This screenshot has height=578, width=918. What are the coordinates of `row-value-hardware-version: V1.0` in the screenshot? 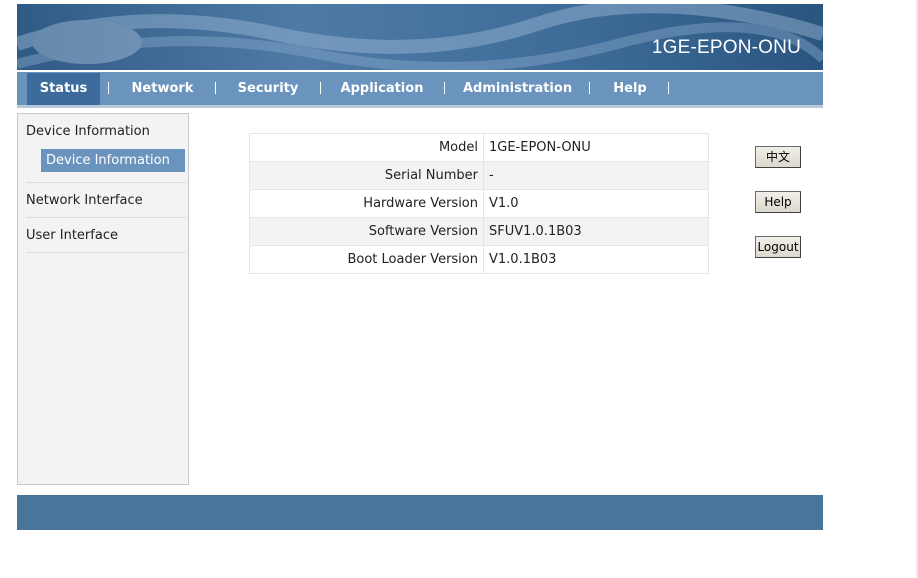 It's located at (596, 203).